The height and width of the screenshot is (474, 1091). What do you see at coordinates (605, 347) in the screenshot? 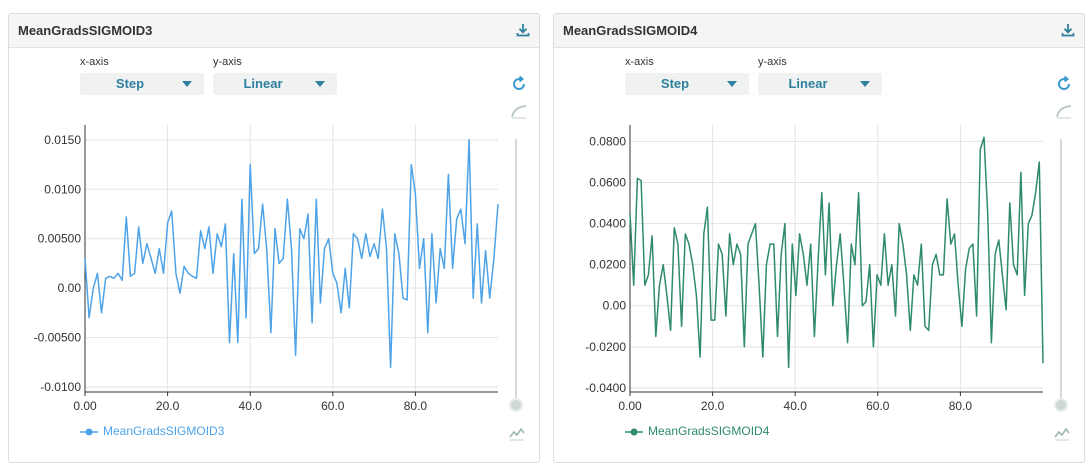
I see `y-tick-label: -0.0200` at bounding box center [605, 347].